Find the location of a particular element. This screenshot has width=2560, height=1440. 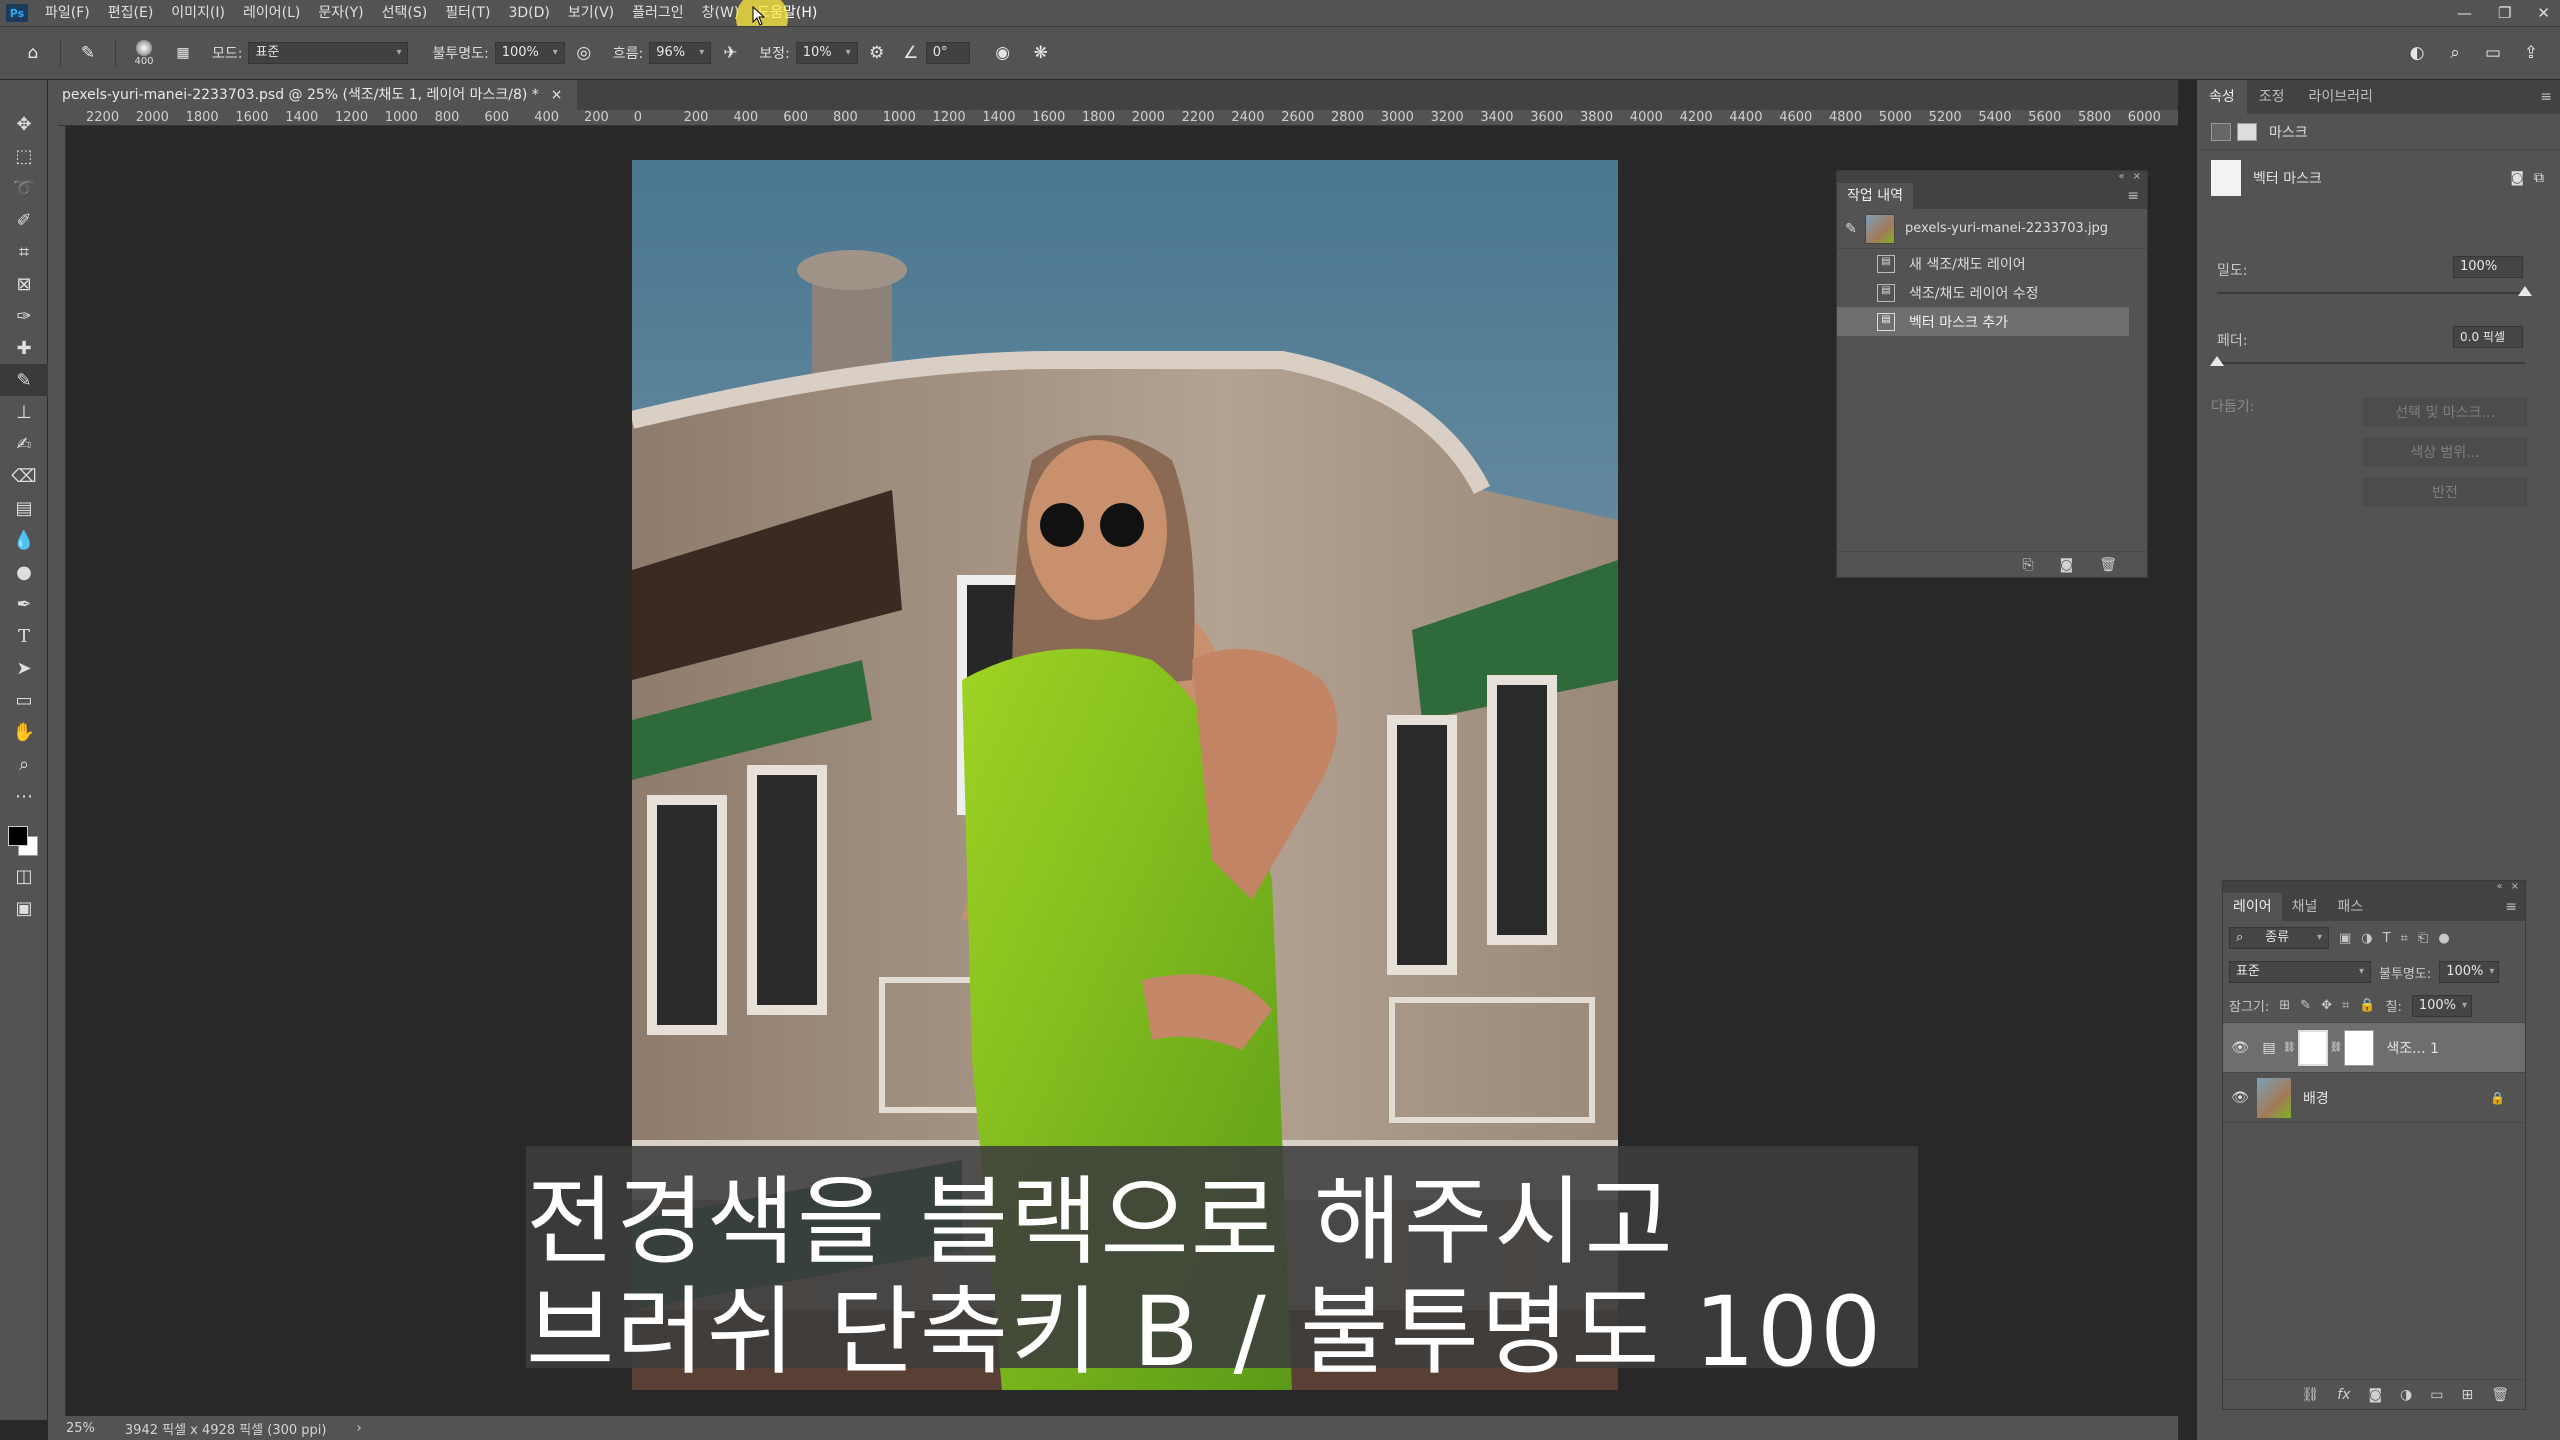

quick-mask-icon: ◫ is located at coordinates (24, 876).